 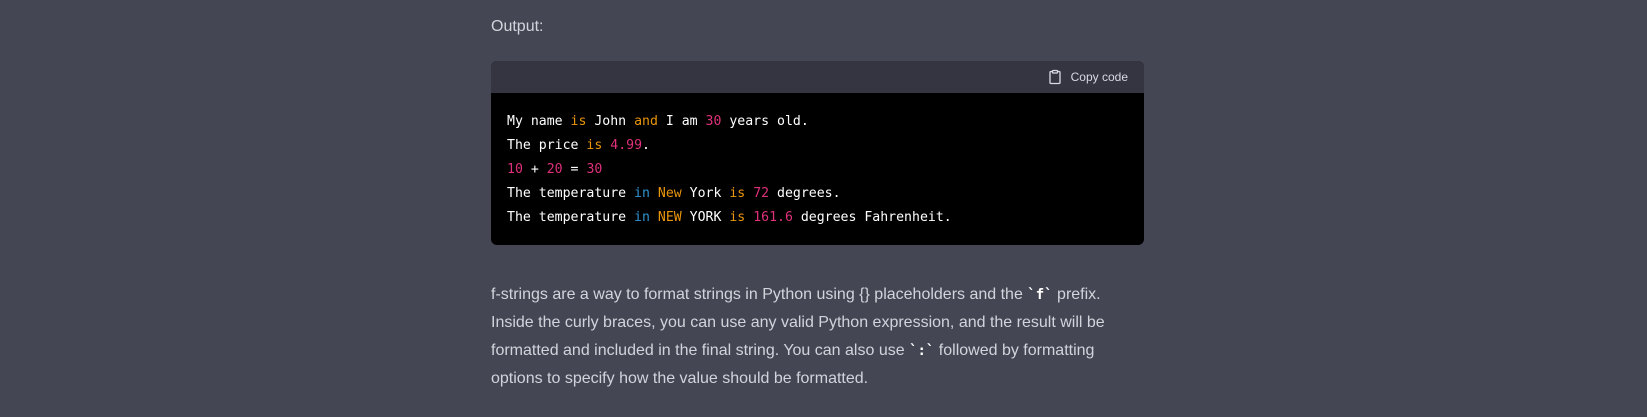 What do you see at coordinates (705, 217) in the screenshot?
I see `code-token: YORK` at bounding box center [705, 217].